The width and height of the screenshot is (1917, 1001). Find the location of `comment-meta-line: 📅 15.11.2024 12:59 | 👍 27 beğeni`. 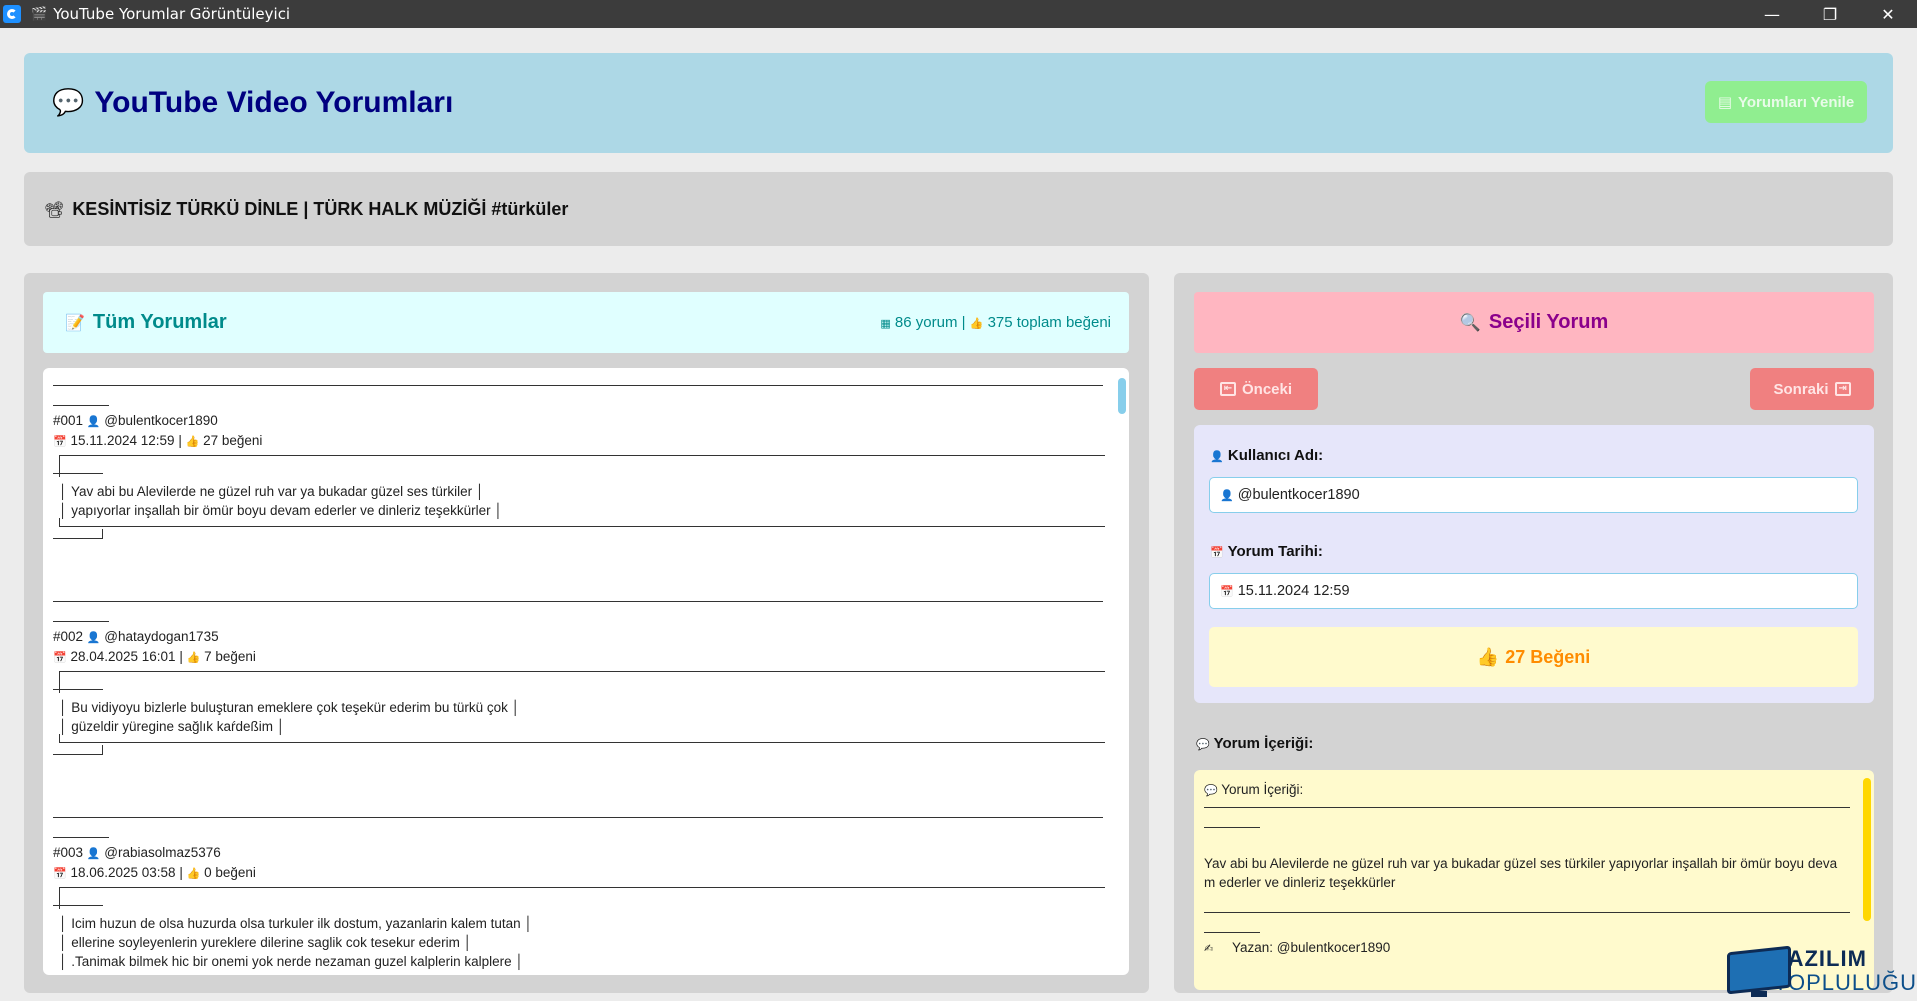

comment-meta-line: 📅 15.11.2024 12:59 | 👍 27 beğeni is located at coordinates (578, 441).